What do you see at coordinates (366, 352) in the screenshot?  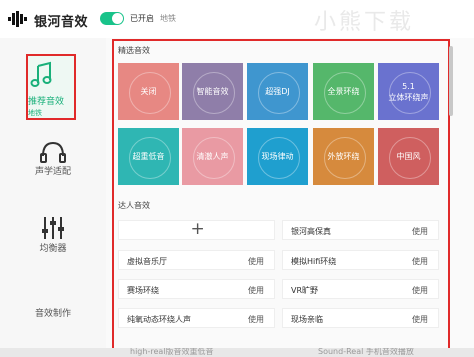 I see `background-text-right: Sound-Real 手机音效播放` at bounding box center [366, 352].